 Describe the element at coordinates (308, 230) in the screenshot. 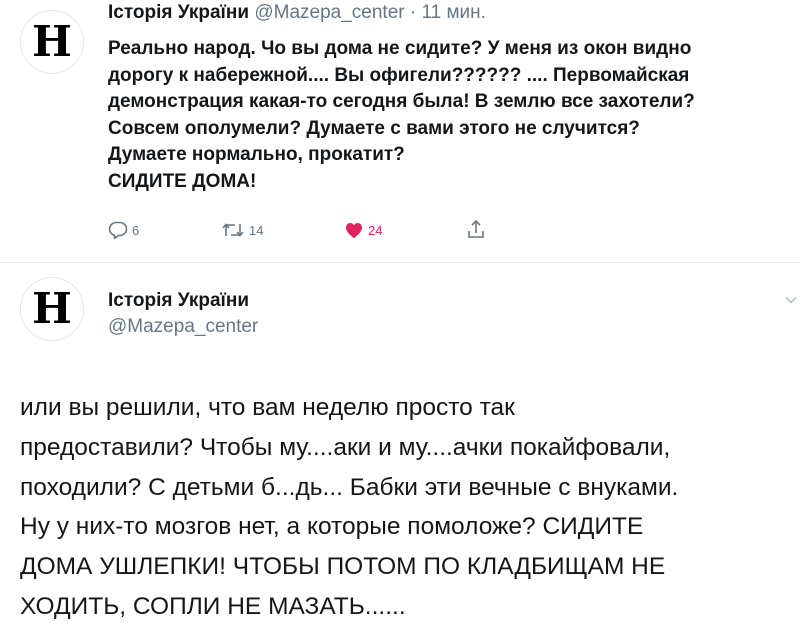

I see `tweet-actions: 6 14 24` at that location.